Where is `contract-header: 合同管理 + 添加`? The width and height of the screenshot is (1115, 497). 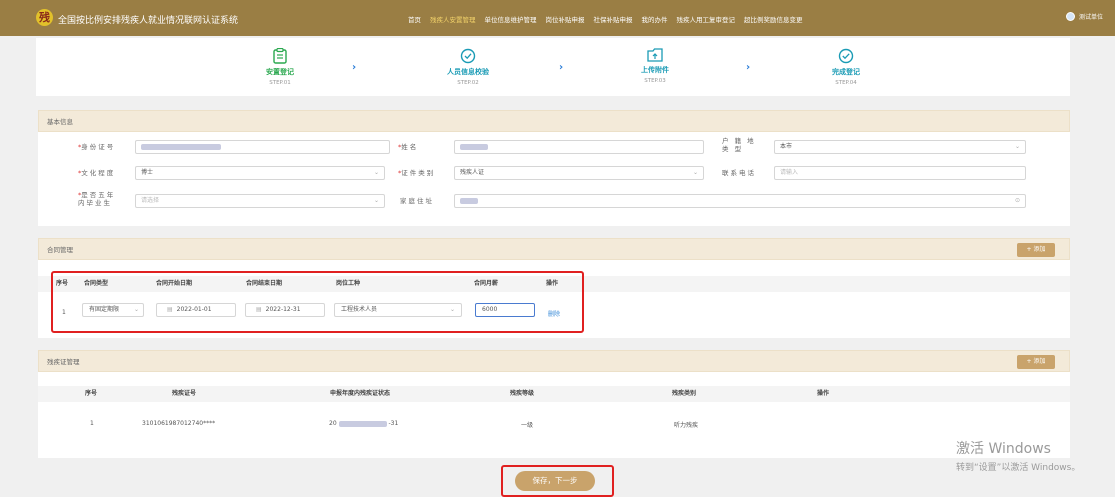 contract-header: 合同管理 + 添加 is located at coordinates (554, 249).